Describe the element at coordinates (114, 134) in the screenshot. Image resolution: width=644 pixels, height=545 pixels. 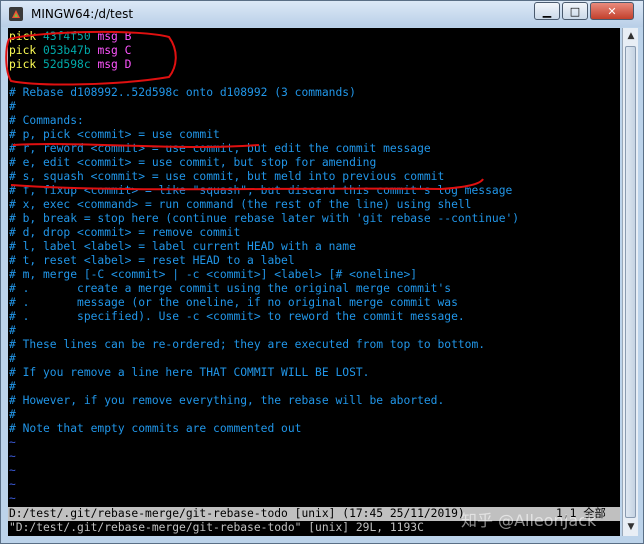
I see `comment-line: # p, pick <commit> = use commit` at that location.